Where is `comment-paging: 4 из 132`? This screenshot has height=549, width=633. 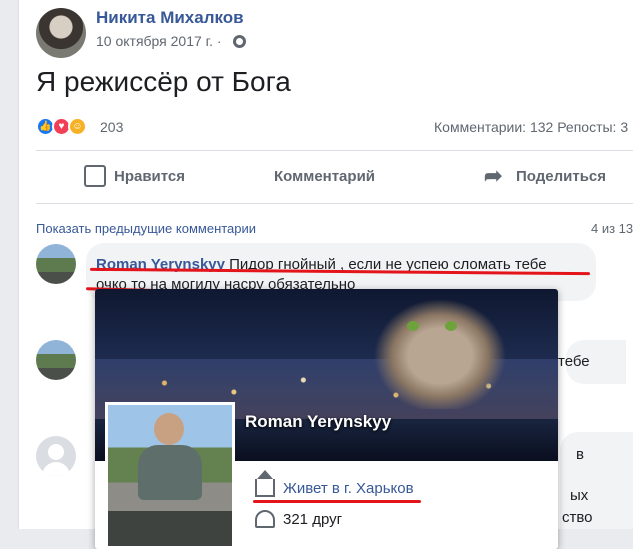 comment-paging: 4 из 132 is located at coordinates (612, 228).